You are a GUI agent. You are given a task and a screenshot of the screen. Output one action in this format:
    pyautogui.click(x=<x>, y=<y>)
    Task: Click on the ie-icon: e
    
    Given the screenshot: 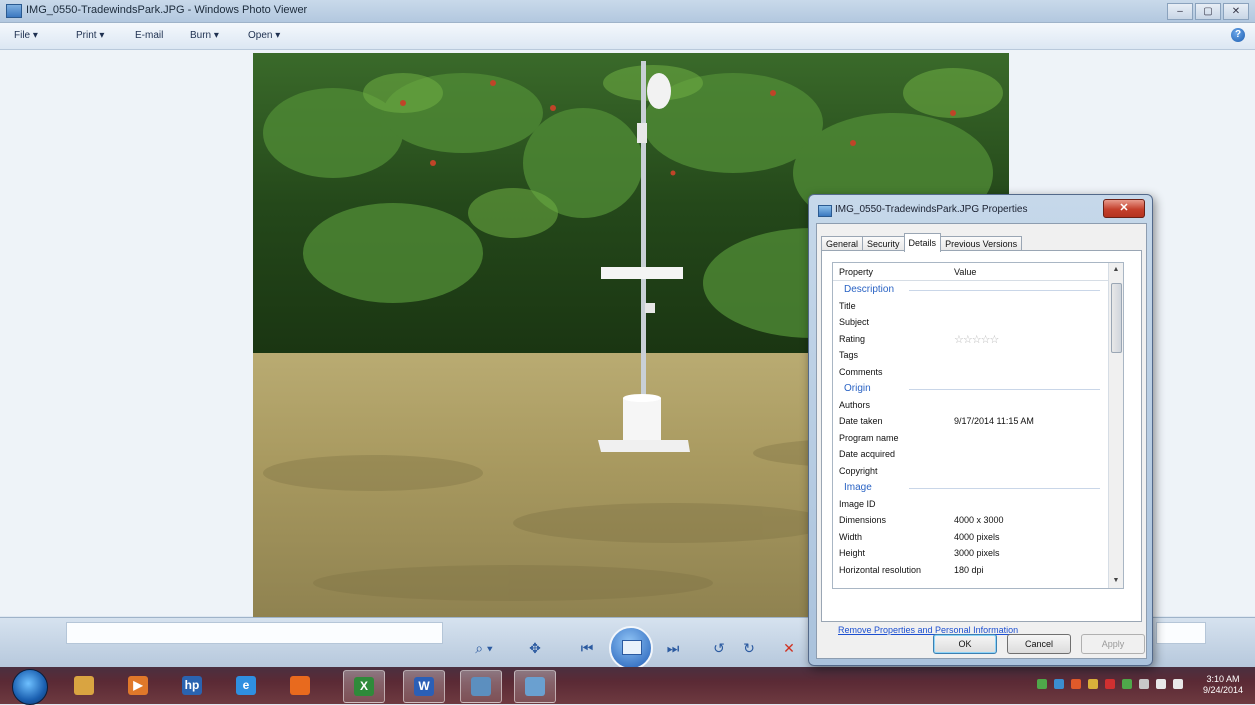 What is the action you would take?
    pyautogui.click(x=246, y=685)
    